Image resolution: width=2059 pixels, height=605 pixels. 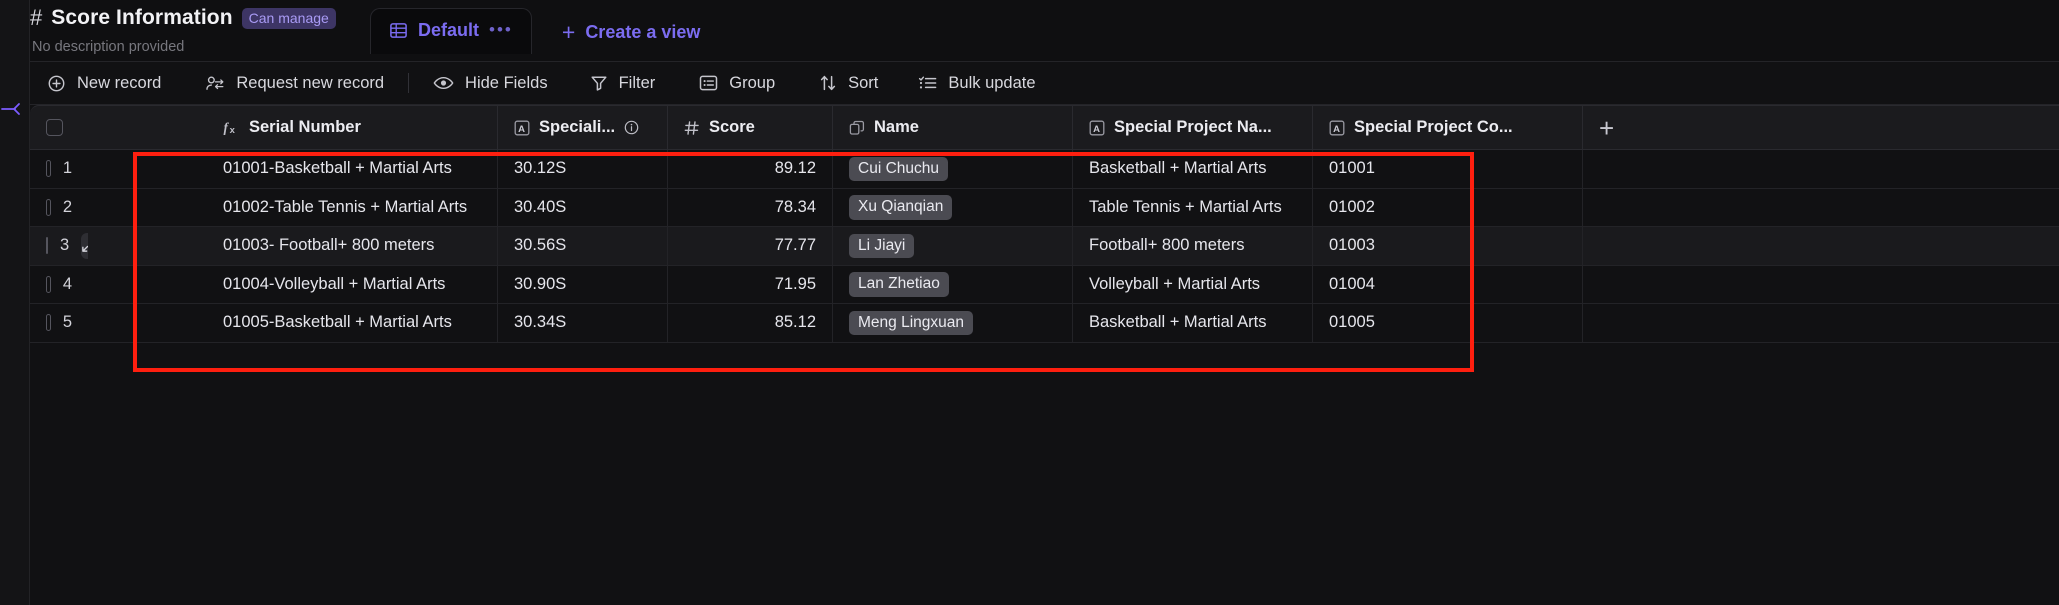 What do you see at coordinates (750, 246) in the screenshot?
I see `cell-score: 77.77` at bounding box center [750, 246].